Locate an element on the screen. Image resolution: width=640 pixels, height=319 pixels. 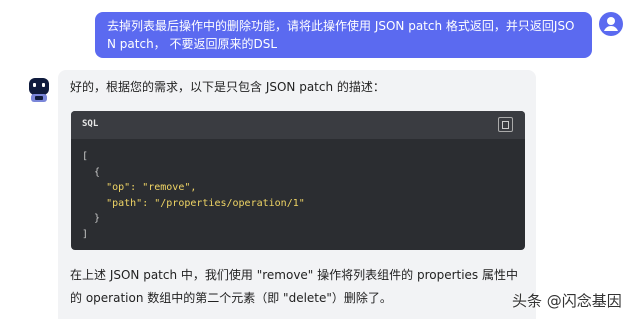
copy-code-button is located at coordinates (505, 124).